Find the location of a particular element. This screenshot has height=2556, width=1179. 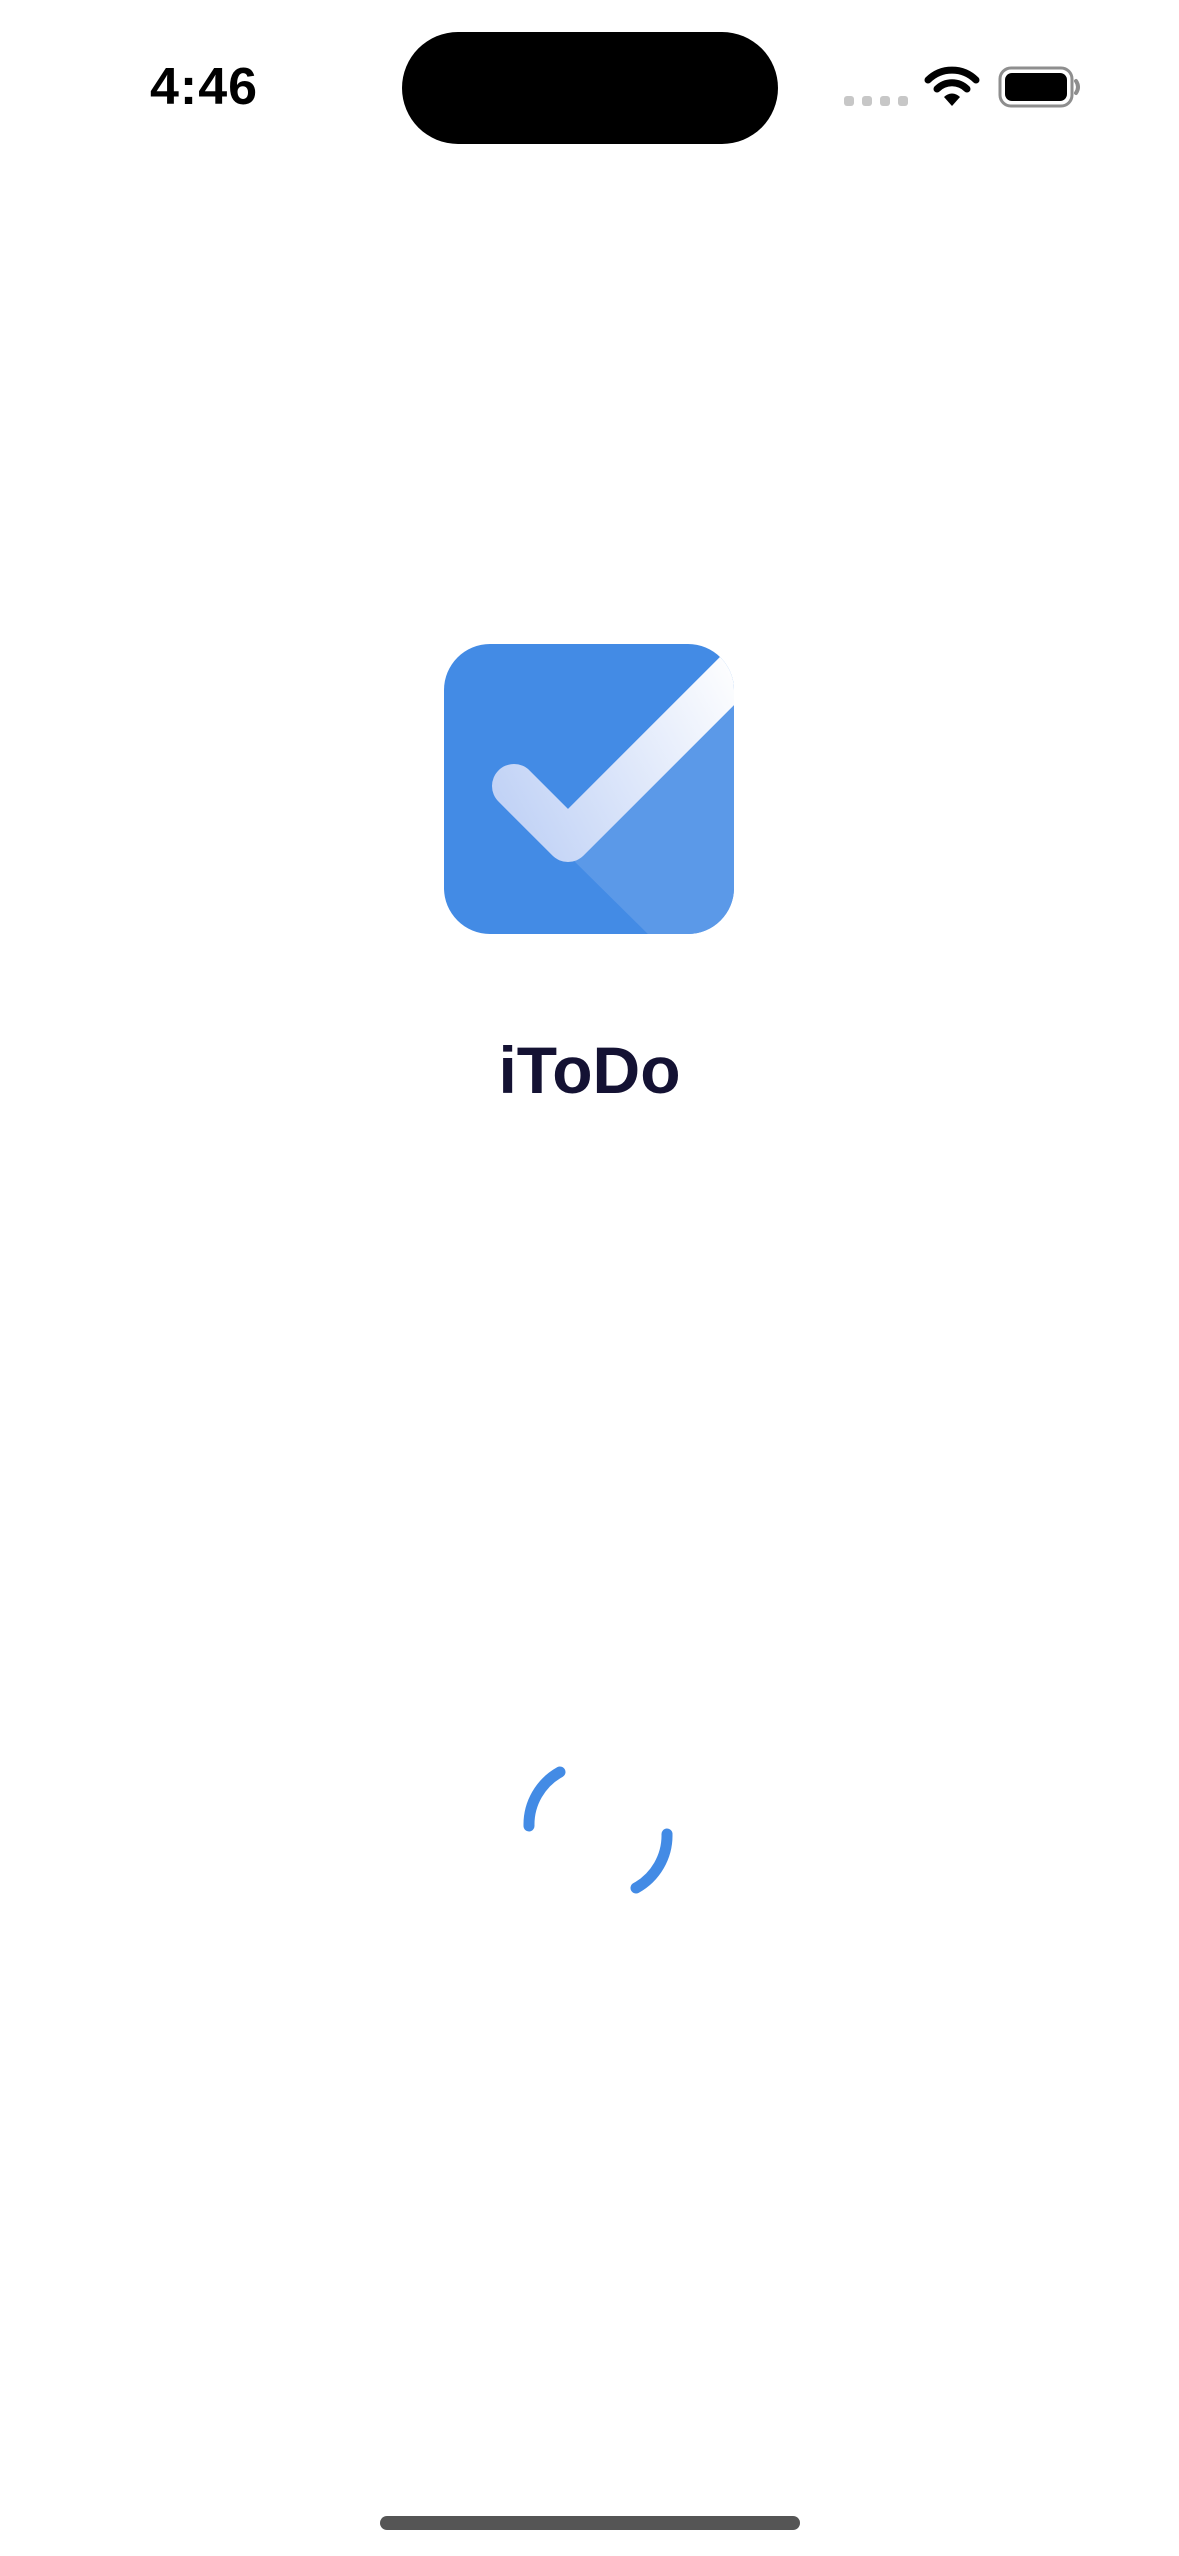

dynamic-island is located at coordinates (590, 88).